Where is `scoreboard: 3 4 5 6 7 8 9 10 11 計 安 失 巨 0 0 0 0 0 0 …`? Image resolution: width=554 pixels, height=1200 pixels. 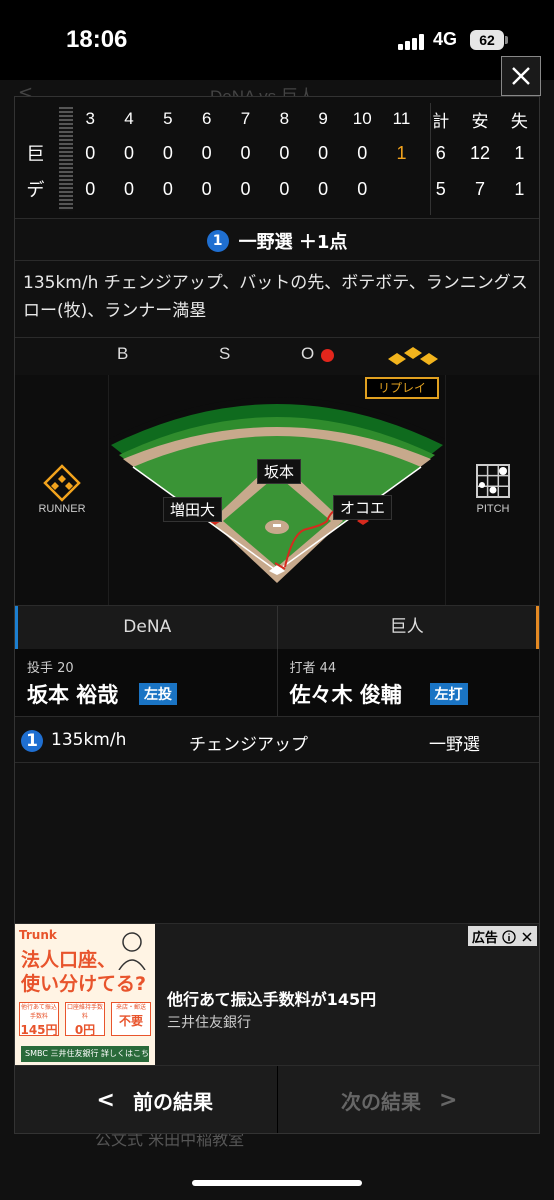
scoreboard: 3 4 5 6 7 8 9 10 11 計 安 失 巨 0 0 0 0 0 0 … is located at coordinates (277, 158).